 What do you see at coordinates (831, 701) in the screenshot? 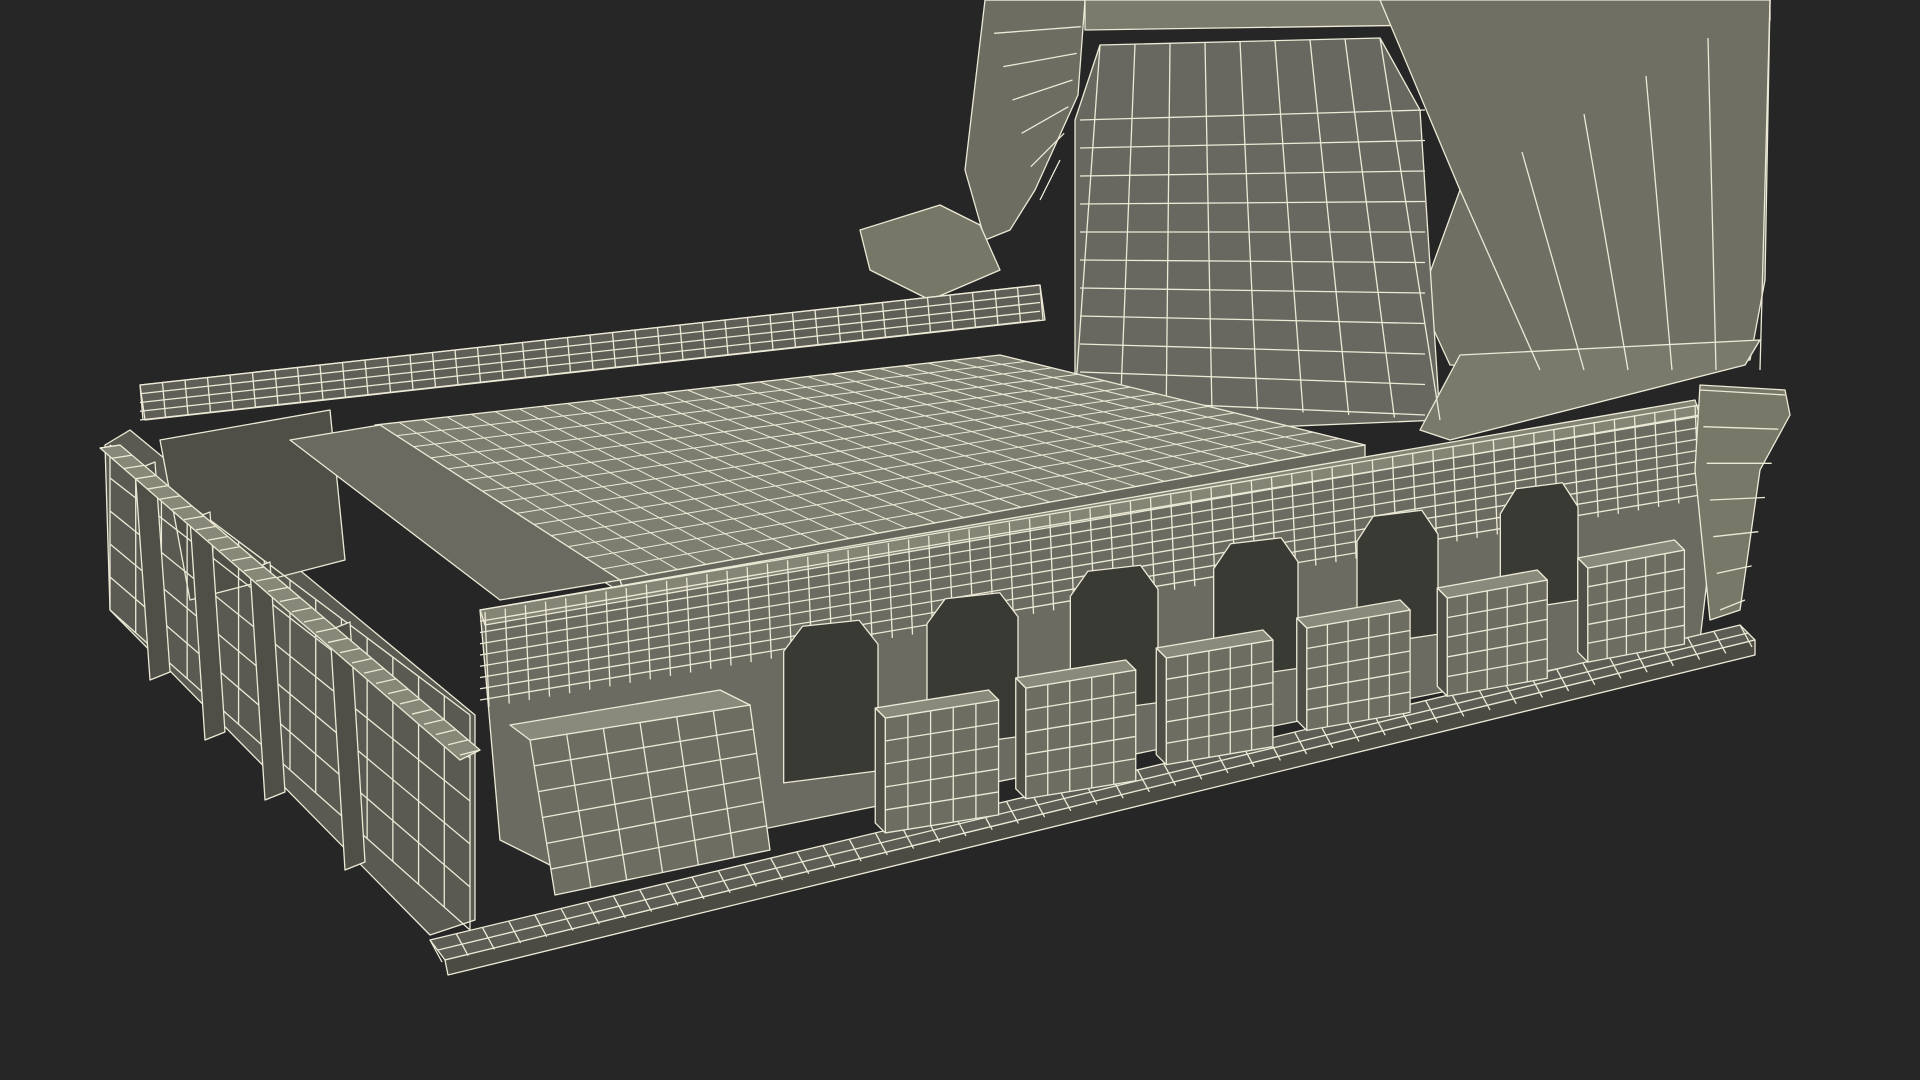
I see `arch` at bounding box center [831, 701].